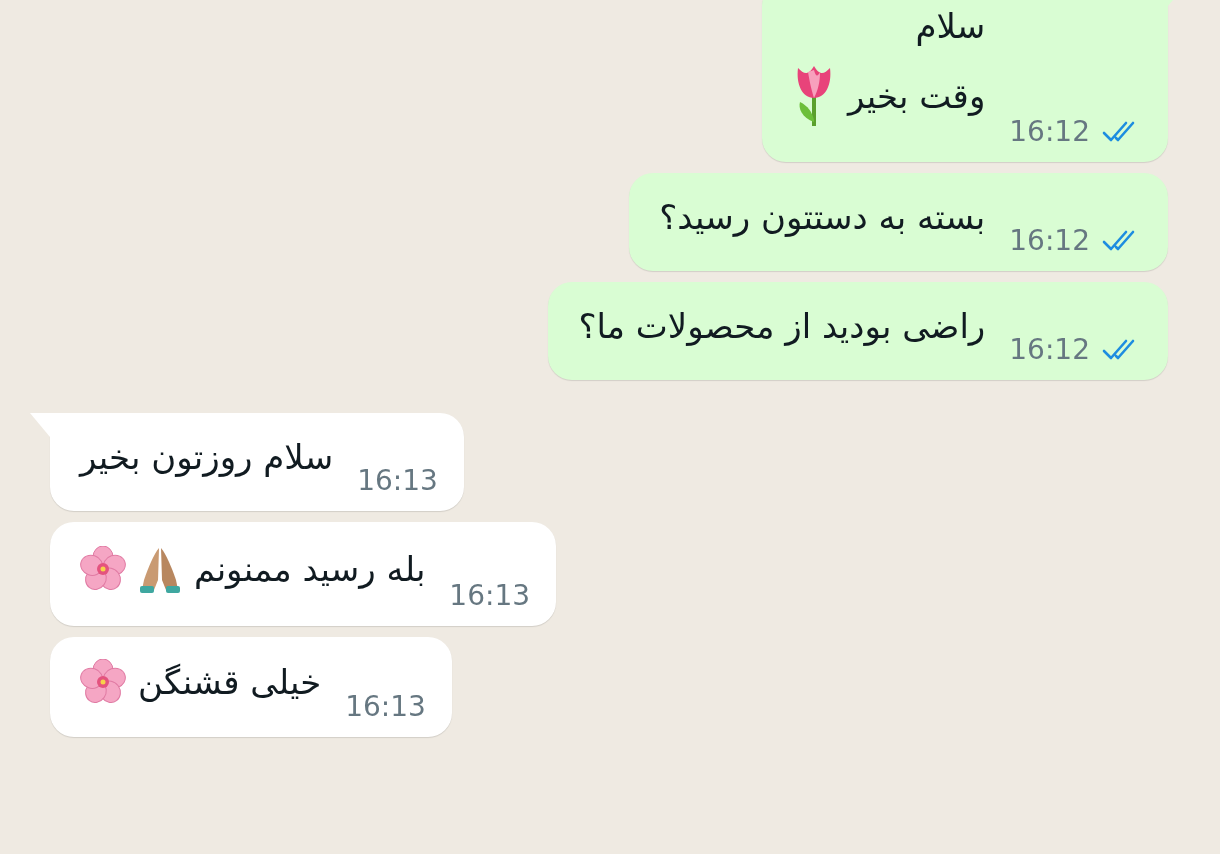 This screenshot has height=854, width=1220. What do you see at coordinates (310, 569) in the screenshot?
I see `message-text: بله رسید ممنونم` at bounding box center [310, 569].